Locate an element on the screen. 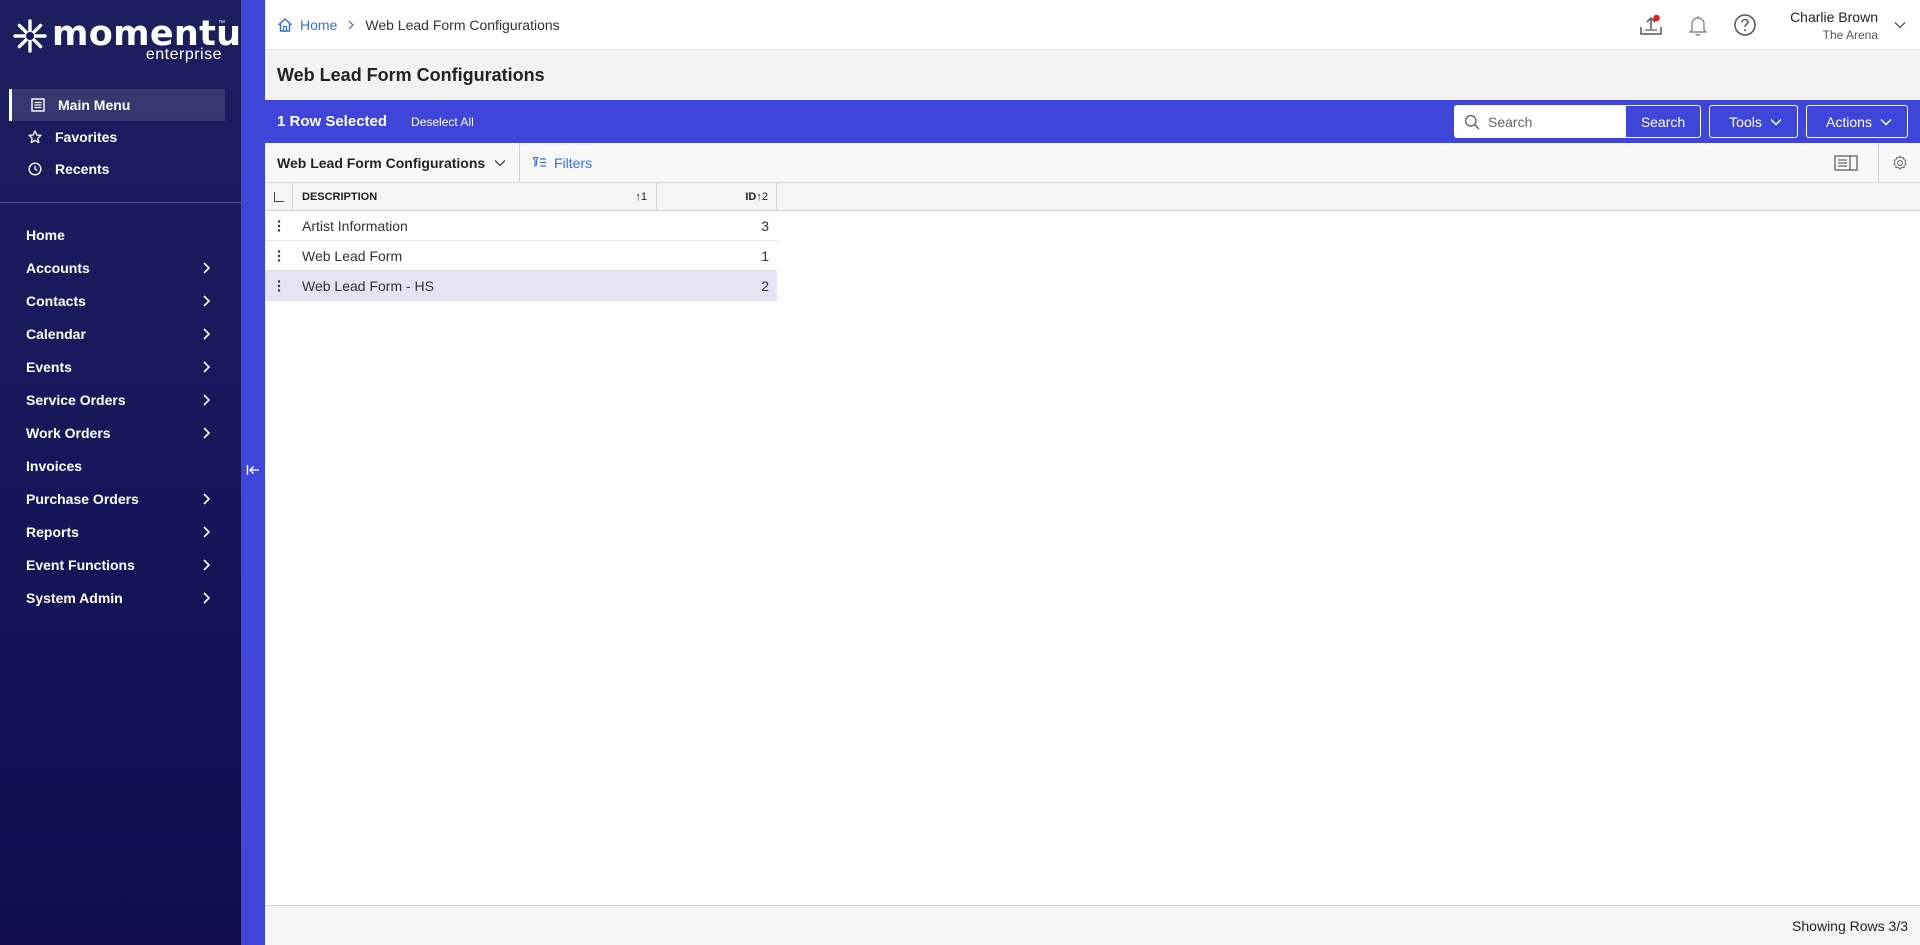 The height and width of the screenshot is (945, 1920). row-count-status: Showing Rows 3/3 is located at coordinates (1850, 925).